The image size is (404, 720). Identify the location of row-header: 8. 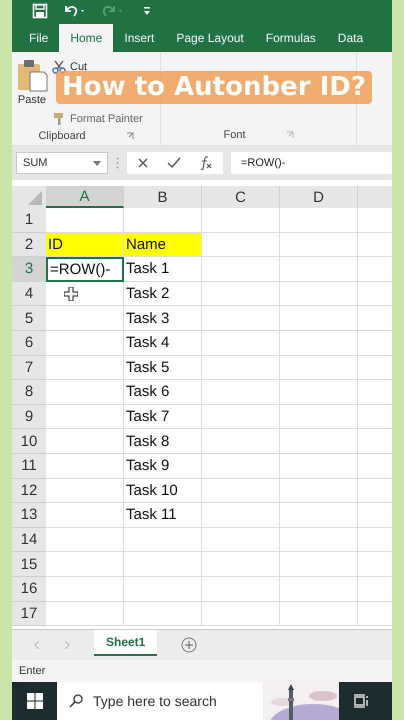
(29, 392).